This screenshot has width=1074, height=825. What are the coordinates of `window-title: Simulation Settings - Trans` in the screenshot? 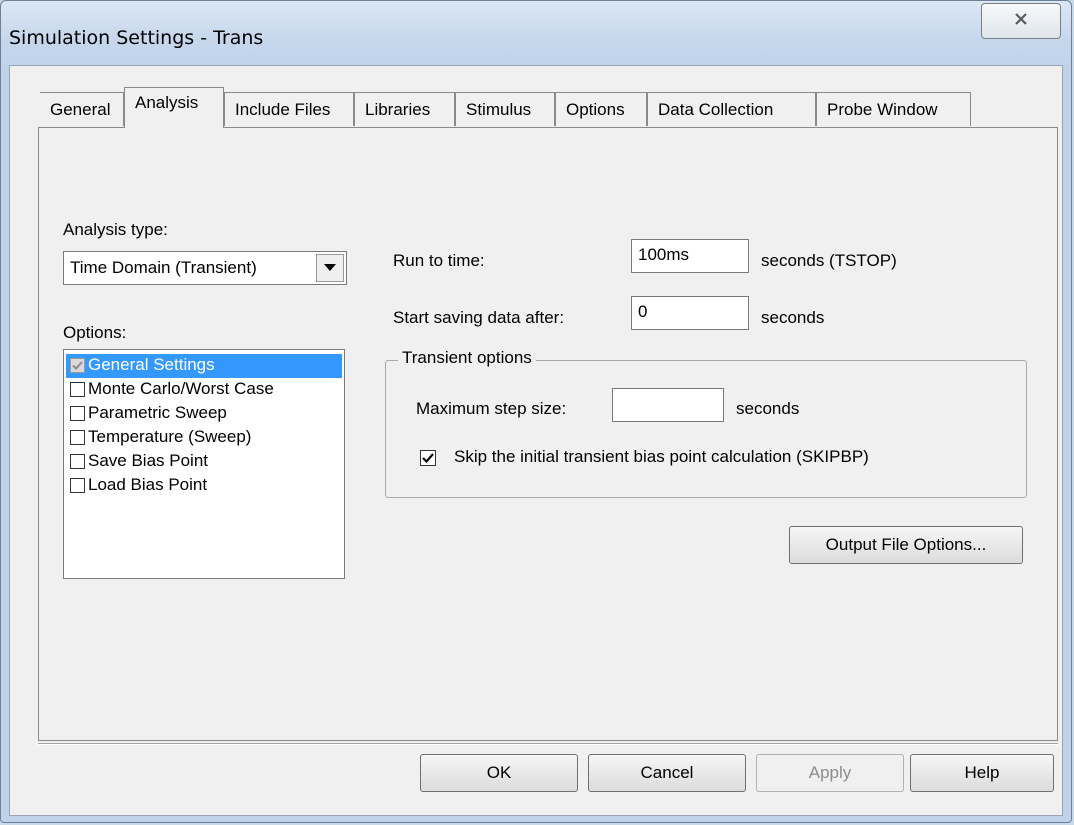 It's located at (136, 38).